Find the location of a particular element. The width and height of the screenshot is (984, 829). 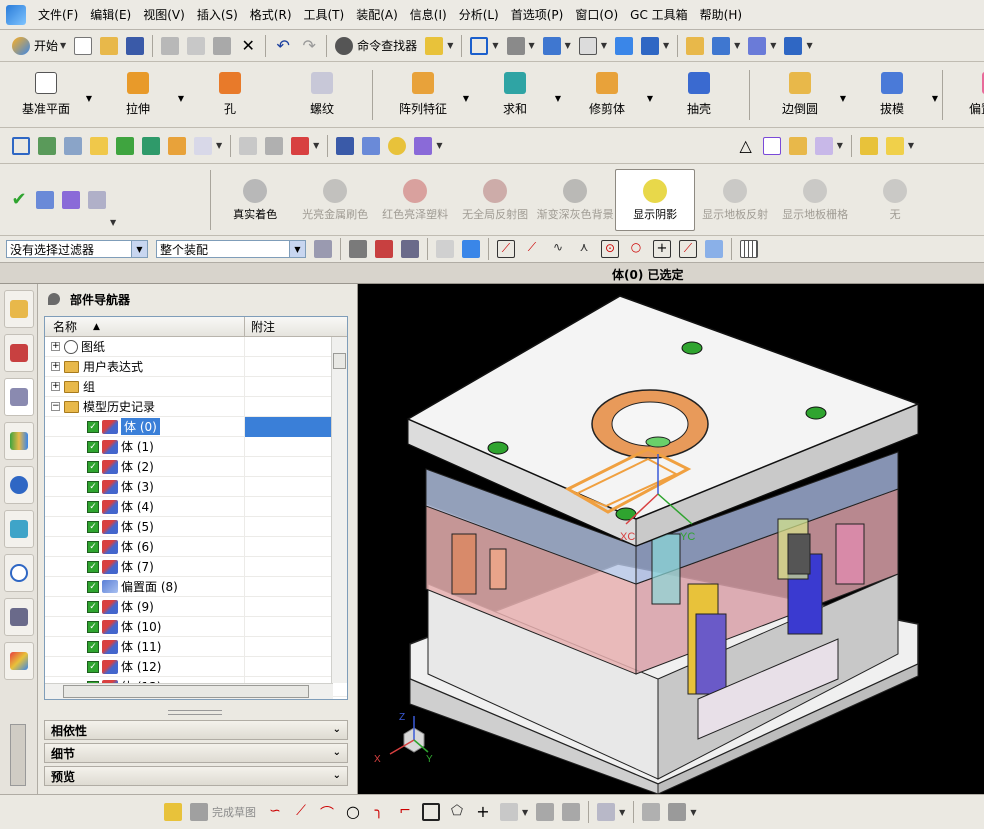

constraint-icon is located at coordinates (151, 145).